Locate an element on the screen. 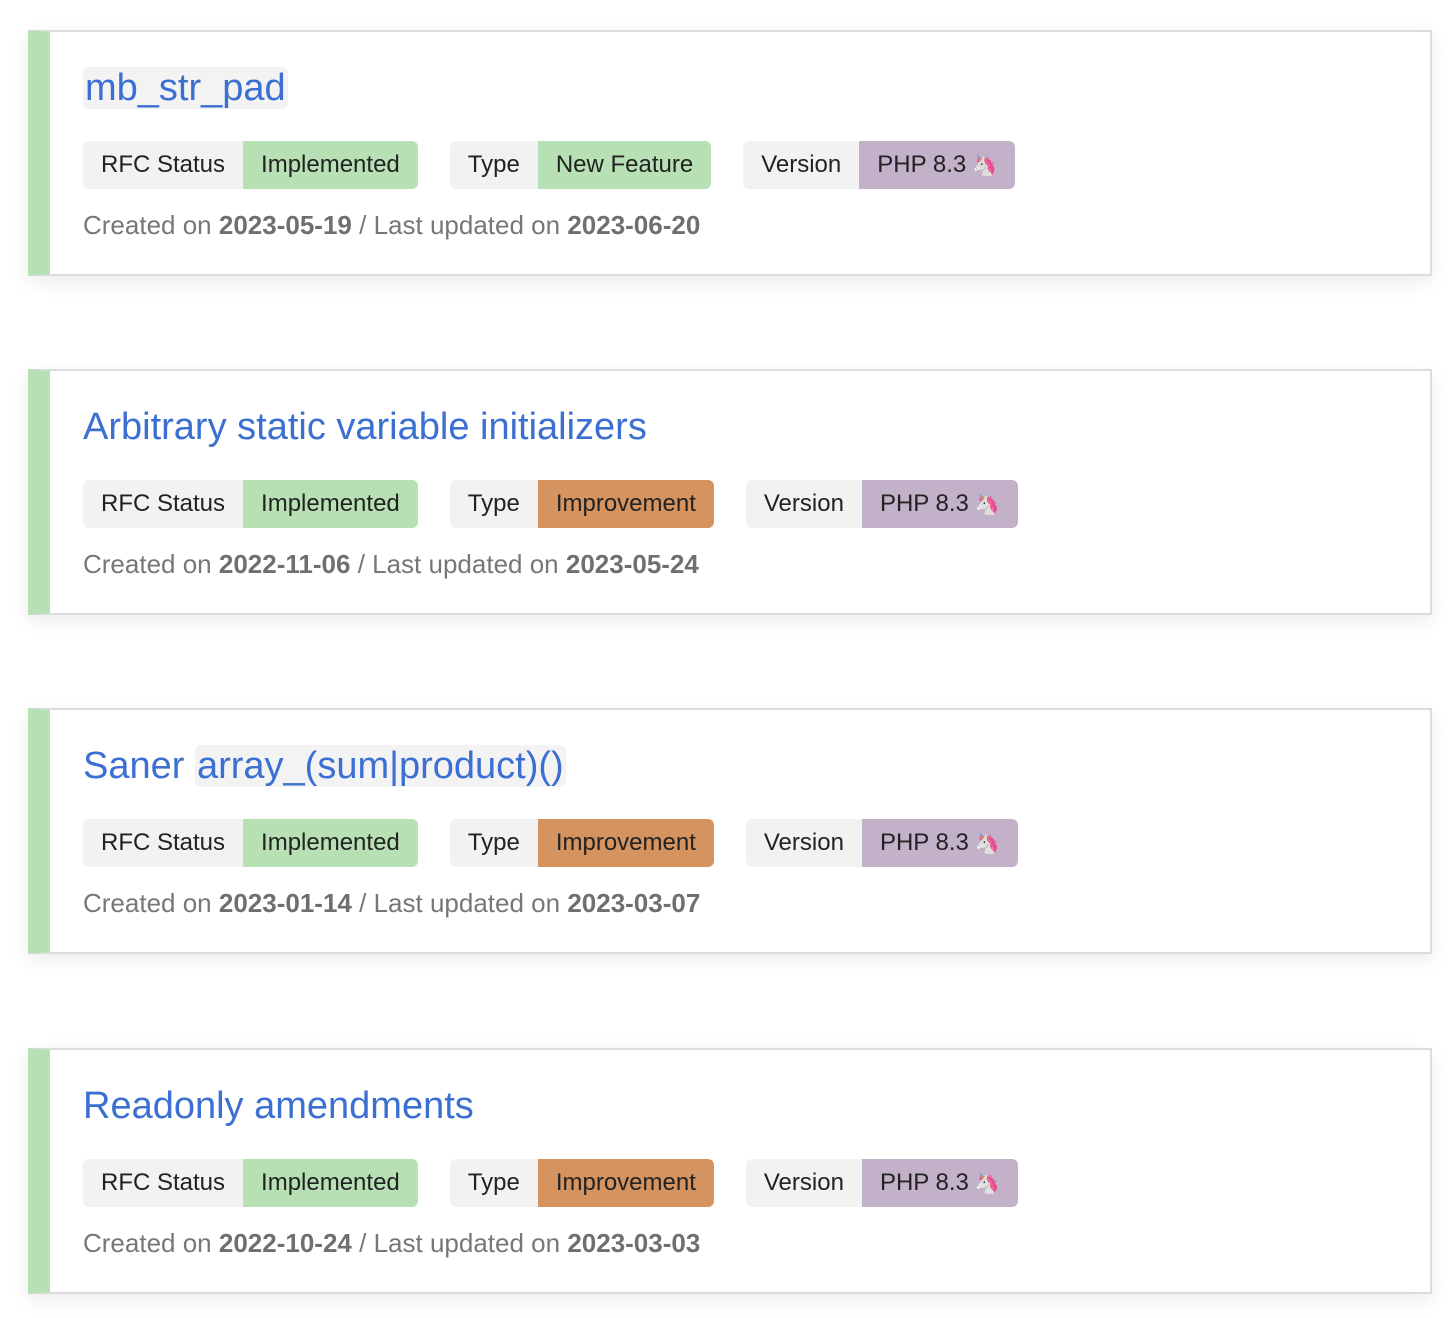 Image resolution: width=1452 pixels, height=1318 pixels. rfc-title-text: Readonly amendments is located at coordinates (278, 1106).